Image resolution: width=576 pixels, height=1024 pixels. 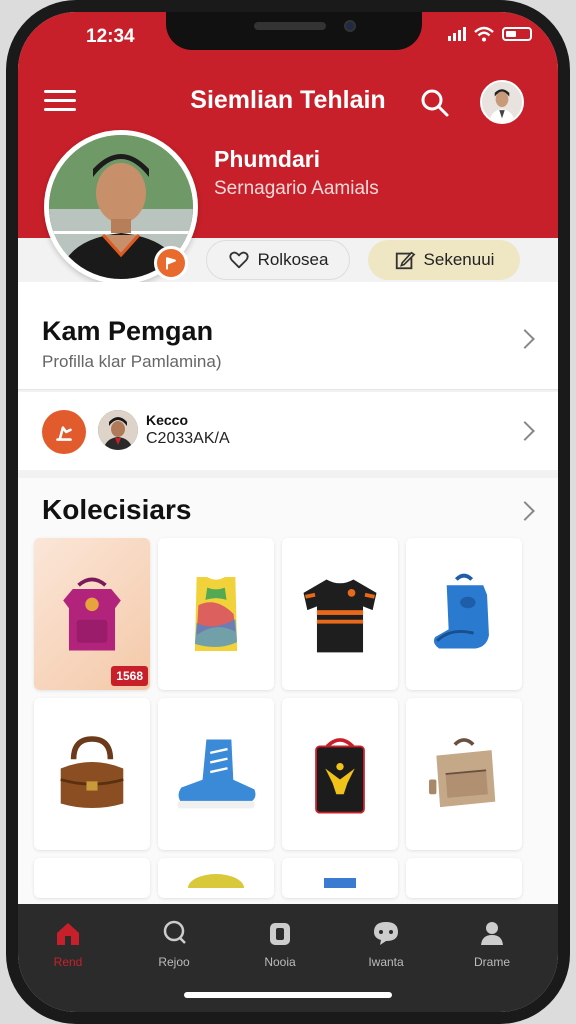 I want to click on magenta-backpack-item: 1568, so click(x=92, y=614).